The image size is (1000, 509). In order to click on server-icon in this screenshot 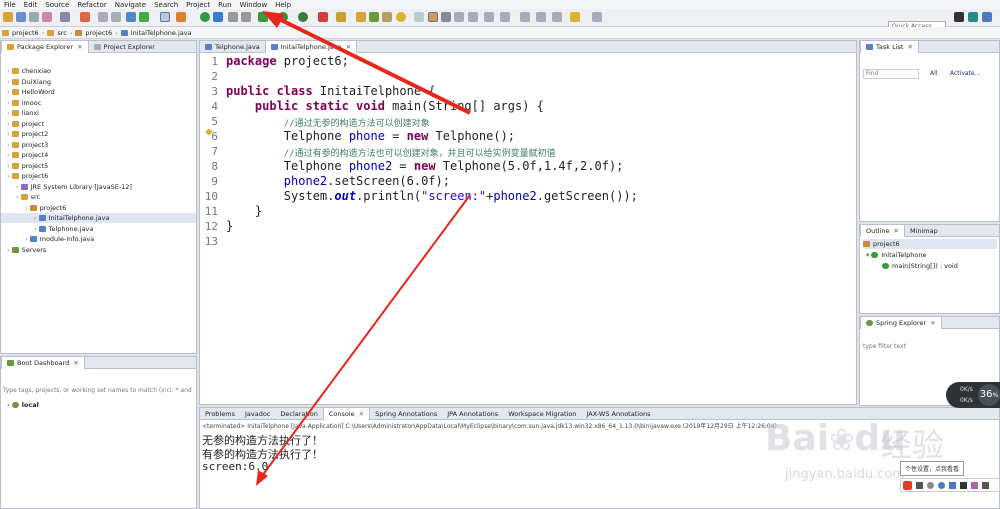, I will do `click(181, 17)`.